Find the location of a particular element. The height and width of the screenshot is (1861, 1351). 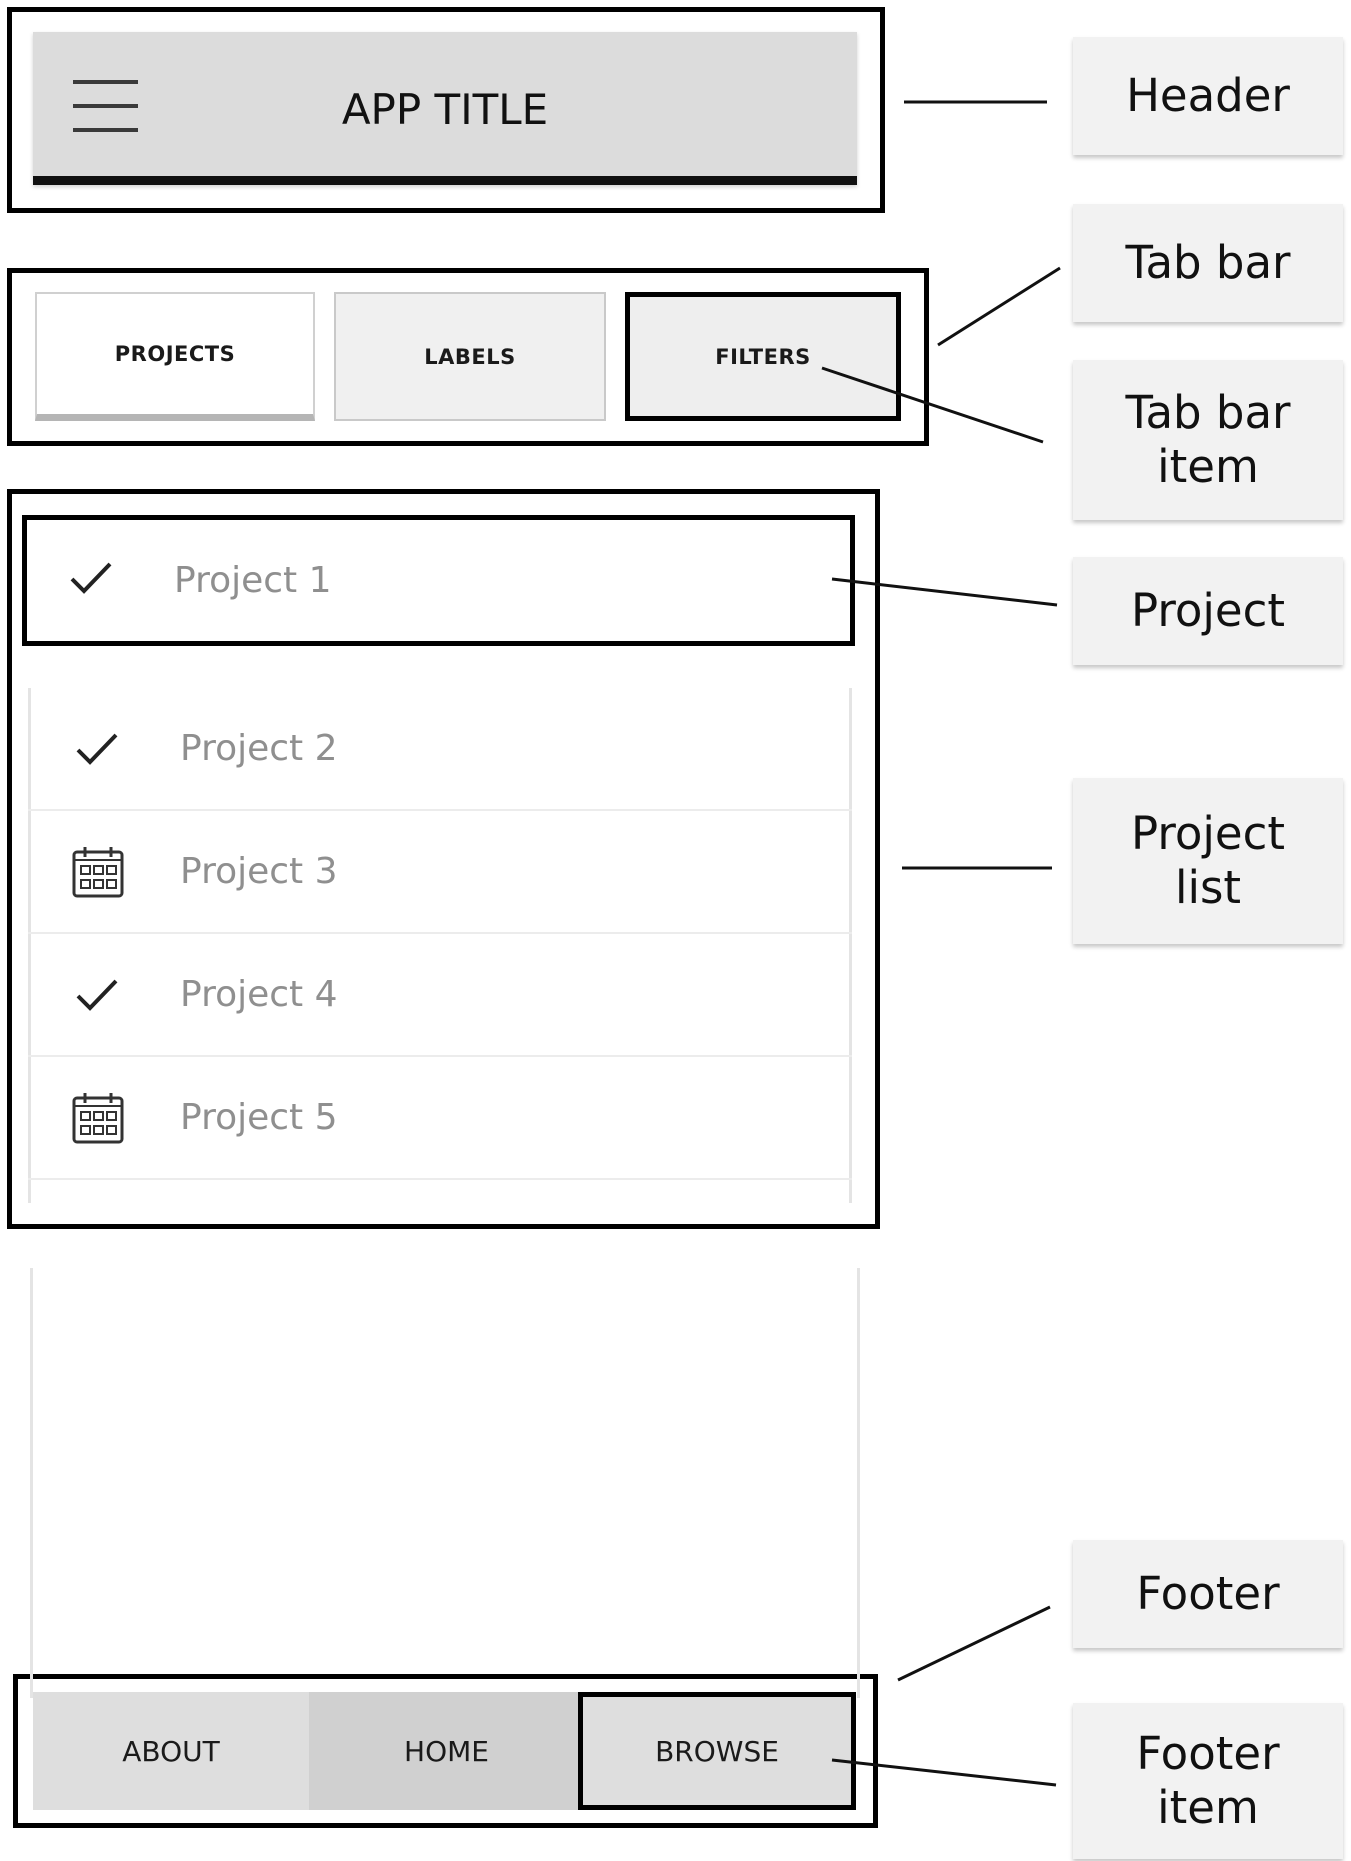

tab-bar-leader-line is located at coordinates (999, 306).